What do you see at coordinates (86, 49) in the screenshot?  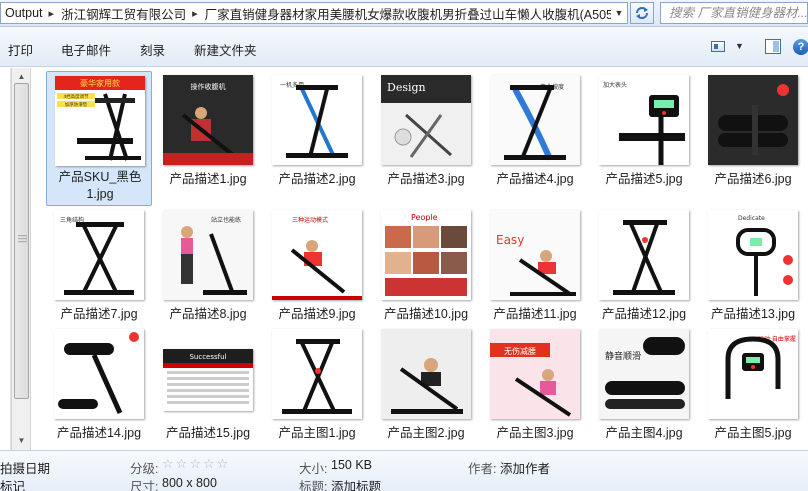 I see `email-button: 电子邮件` at bounding box center [86, 49].